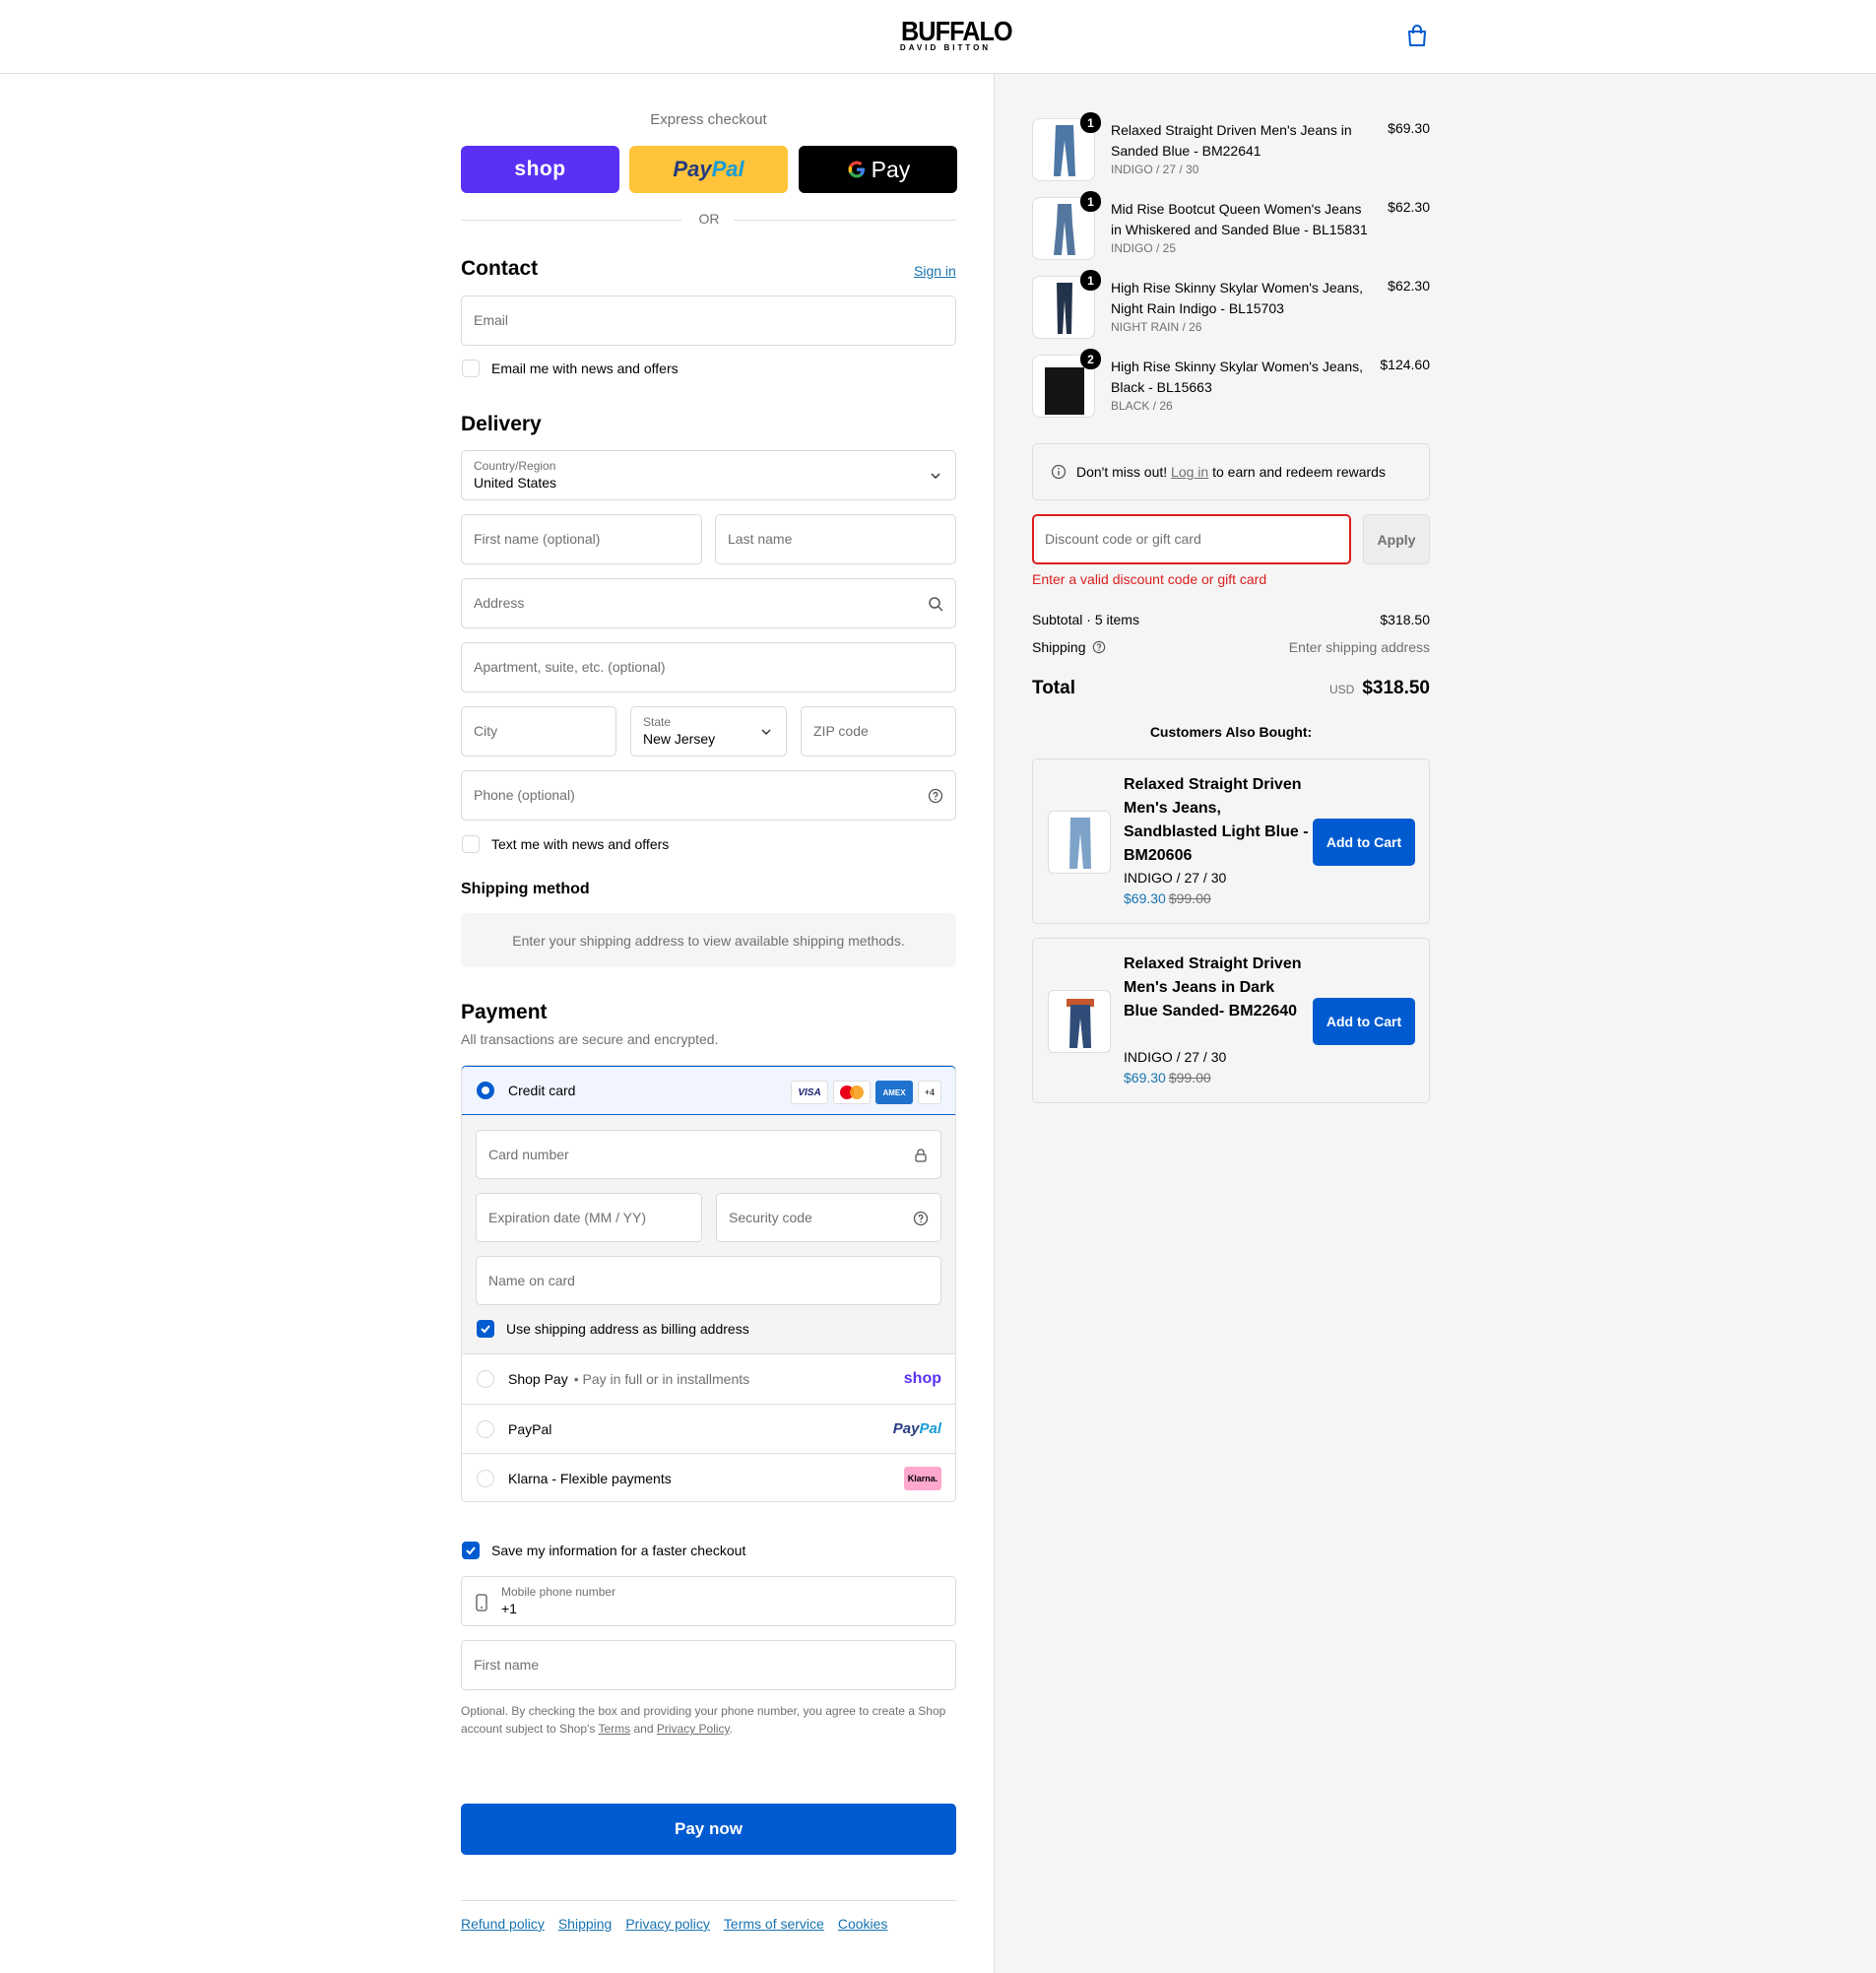 The height and width of the screenshot is (1973, 1876). I want to click on paypal-option: PayPal PayPal, so click(709, 1428).